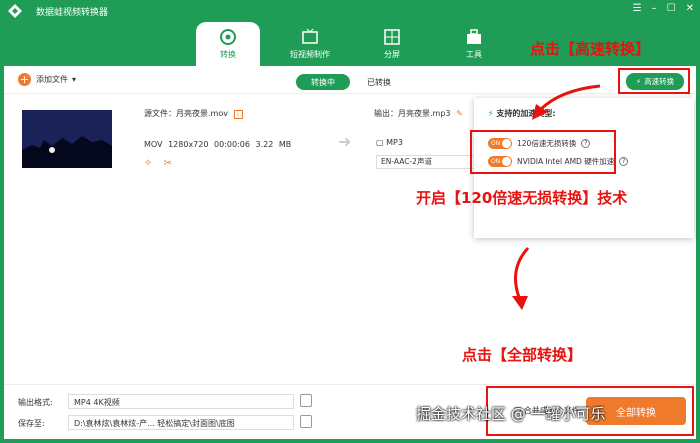 The height and width of the screenshot is (443, 700). Describe the element at coordinates (511, 414) in the screenshot. I see `watermark: 掘金技术社区 @ 一罐小可乐` at that location.